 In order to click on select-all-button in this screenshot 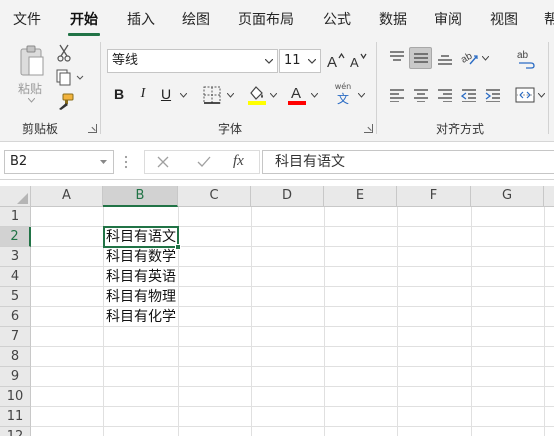, I will do `click(15, 196)`.